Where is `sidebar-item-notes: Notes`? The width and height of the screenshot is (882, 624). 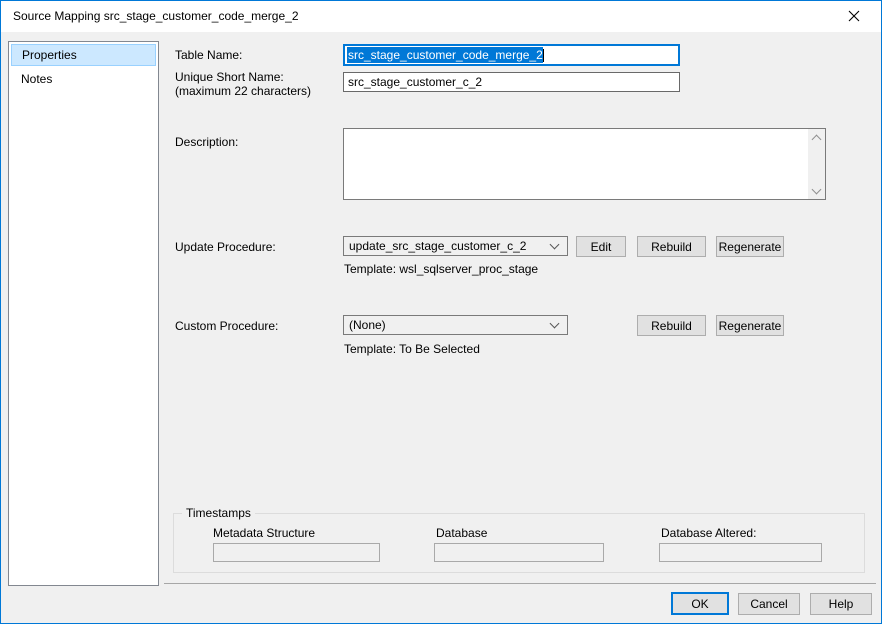 sidebar-item-notes: Notes is located at coordinates (83, 79).